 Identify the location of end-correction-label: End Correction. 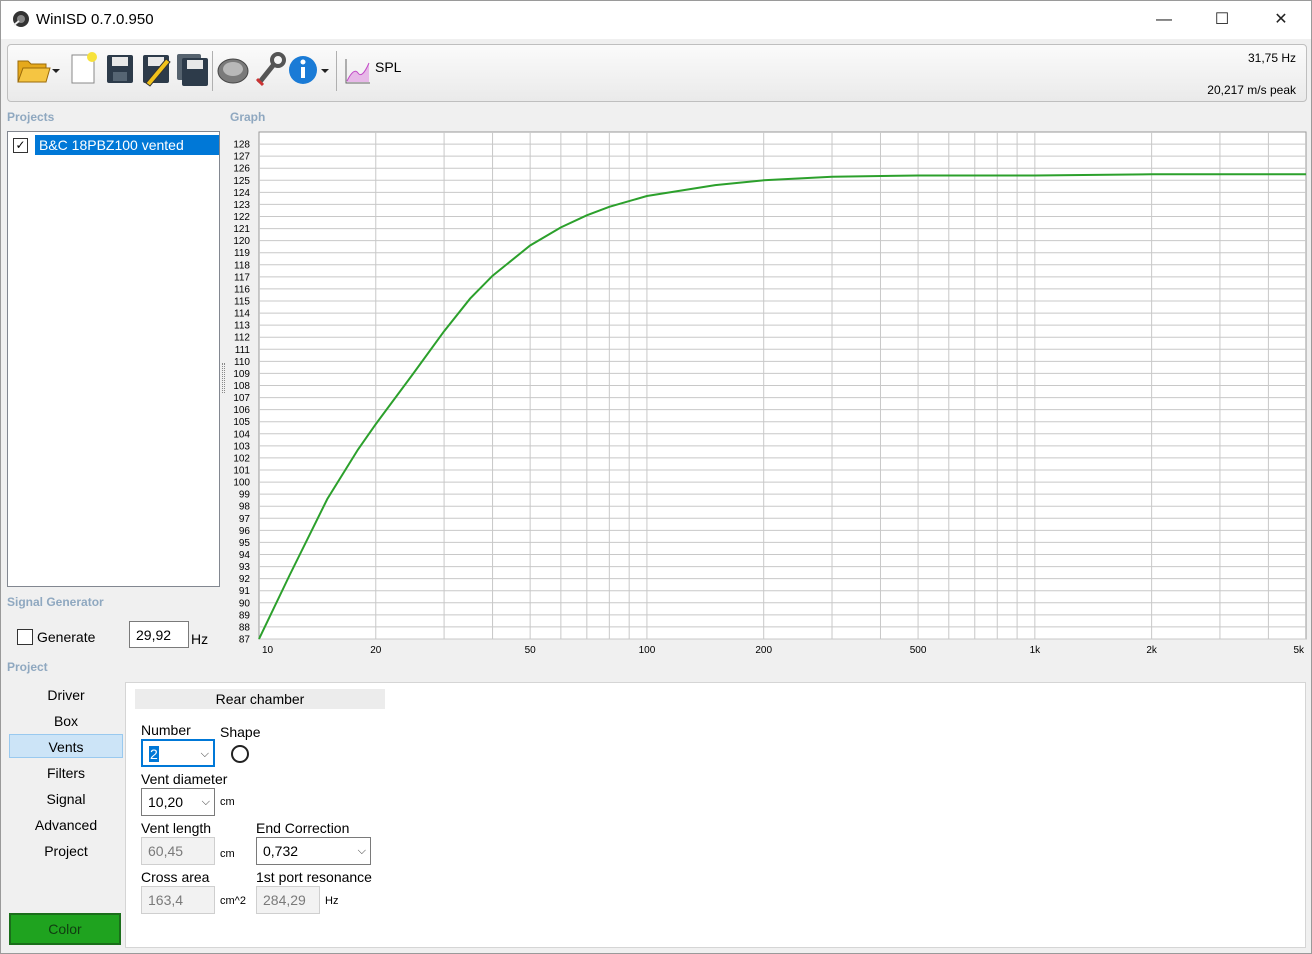
(303, 828).